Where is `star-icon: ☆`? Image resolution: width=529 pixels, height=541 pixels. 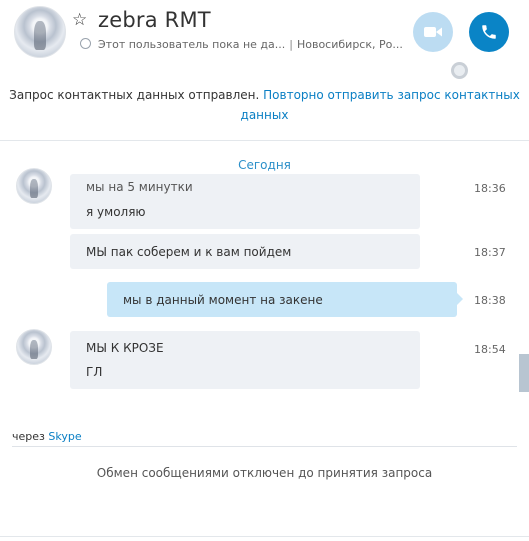
star-icon: ☆ is located at coordinates (79, 20).